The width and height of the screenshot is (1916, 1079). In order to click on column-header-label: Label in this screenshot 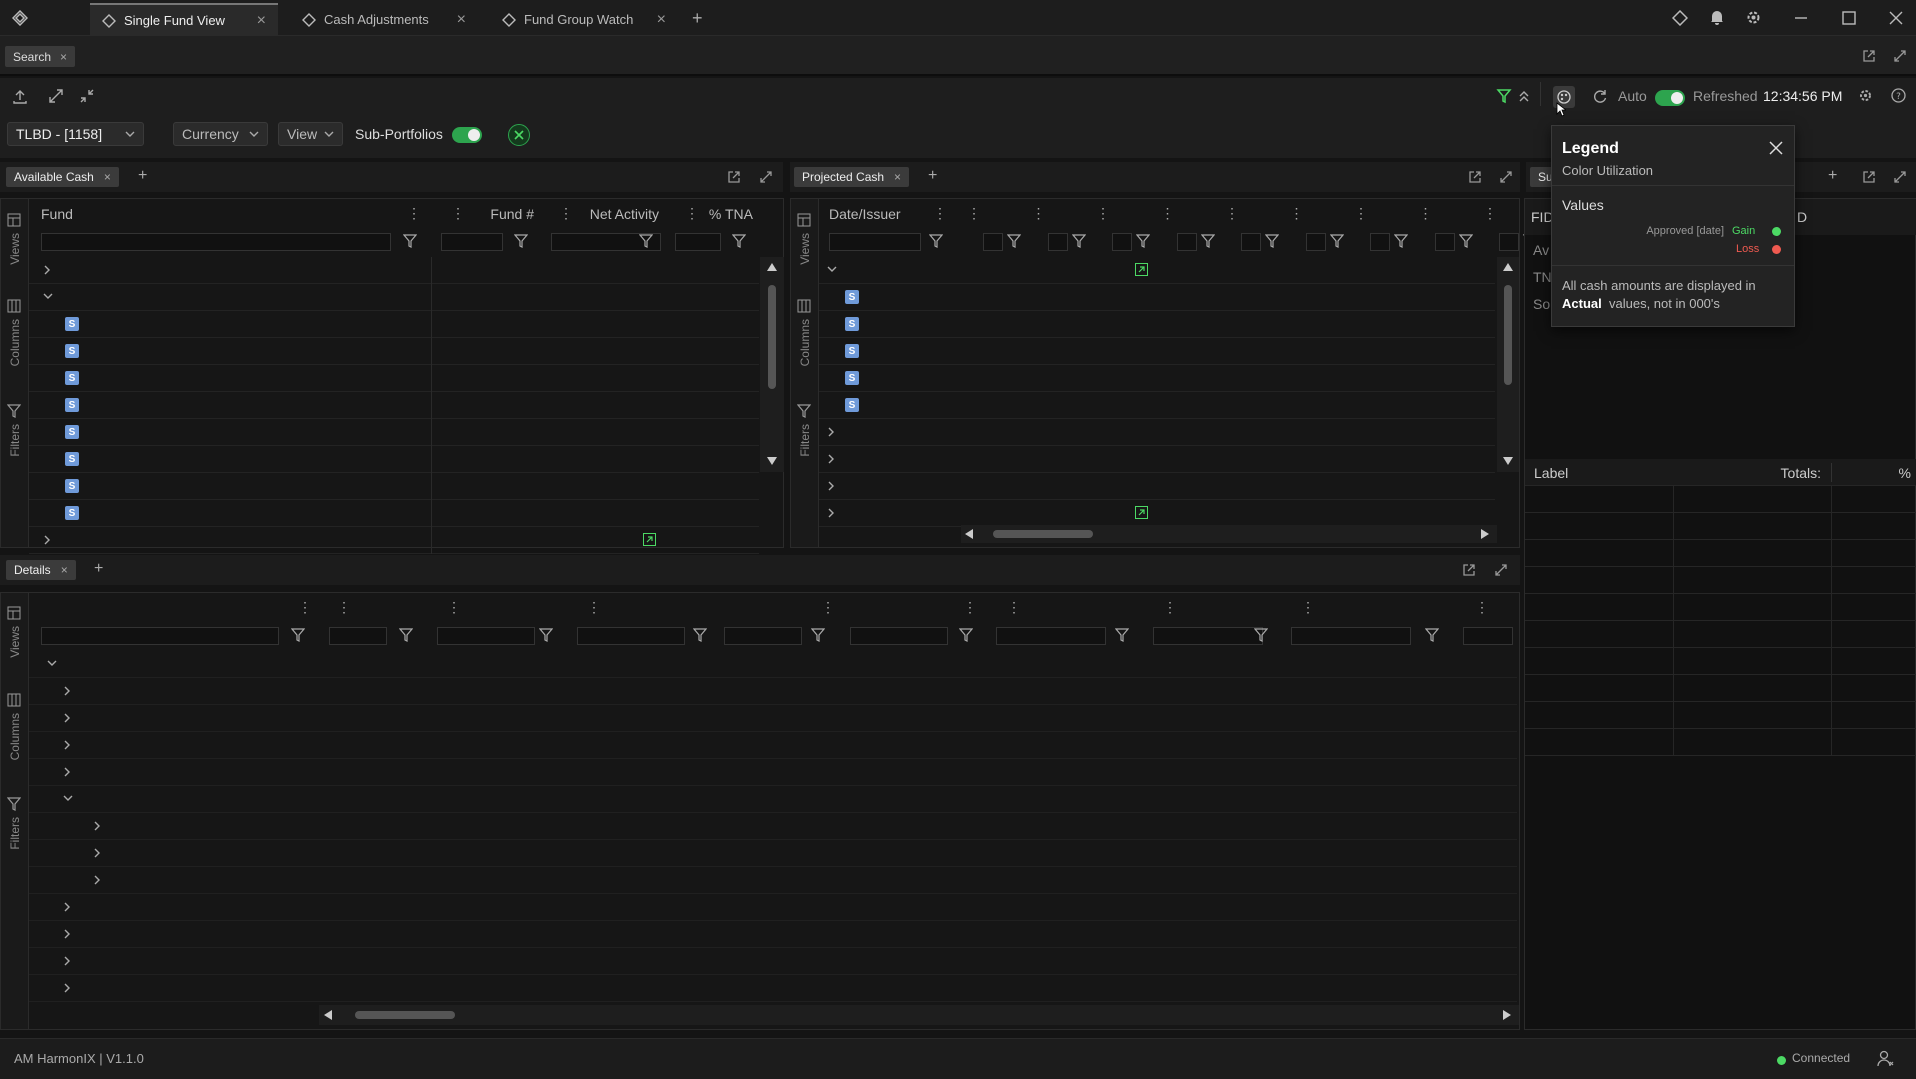, I will do `click(1551, 473)`.